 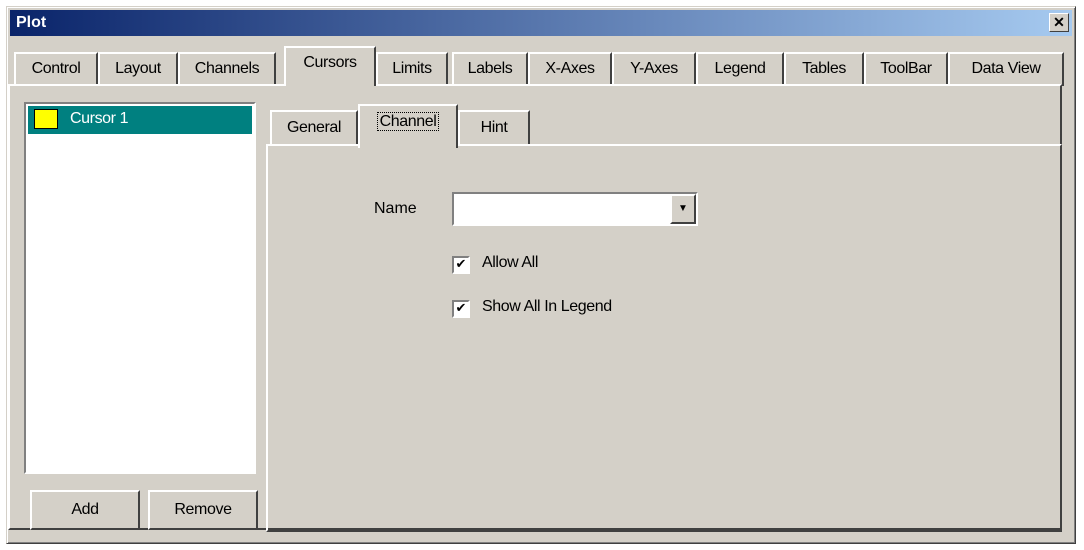 I want to click on tab-label: Limits, so click(x=412, y=68).